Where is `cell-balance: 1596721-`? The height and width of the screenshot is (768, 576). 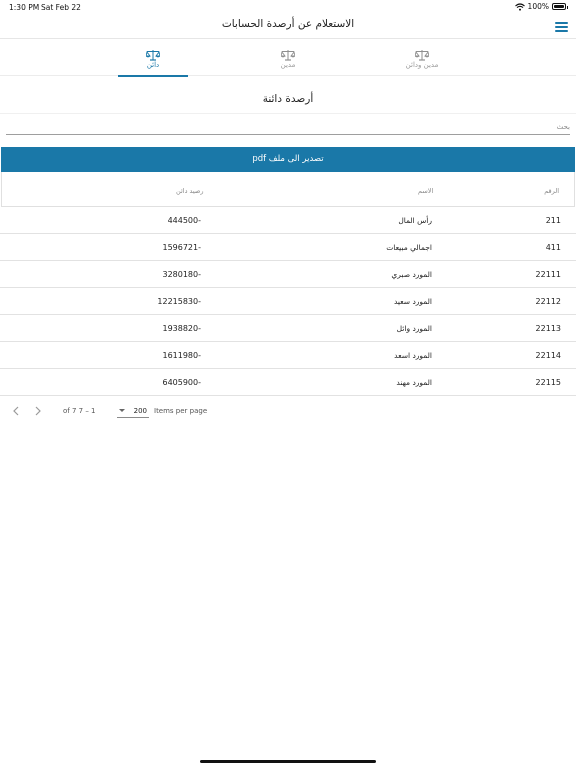
cell-balance: 1596721- is located at coordinates (181, 247).